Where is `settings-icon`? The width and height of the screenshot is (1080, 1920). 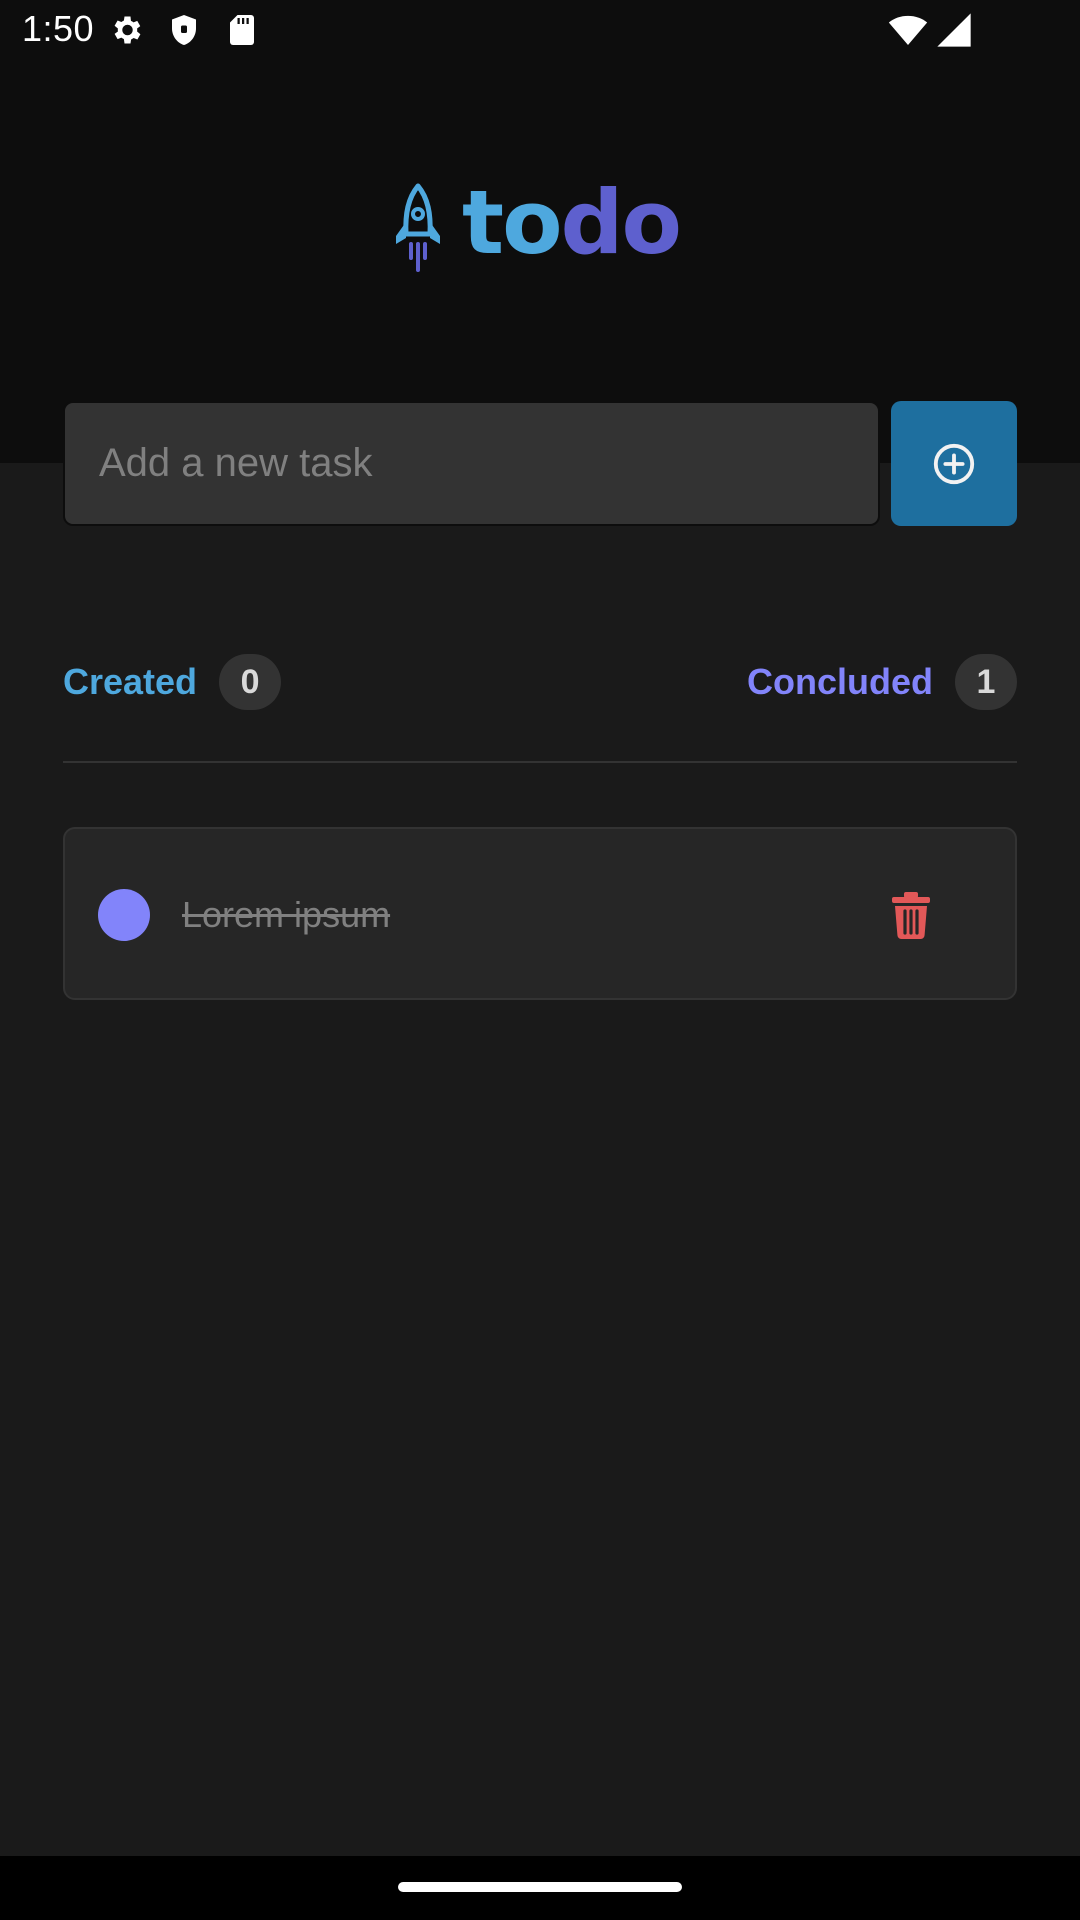
settings-icon is located at coordinates (126, 30).